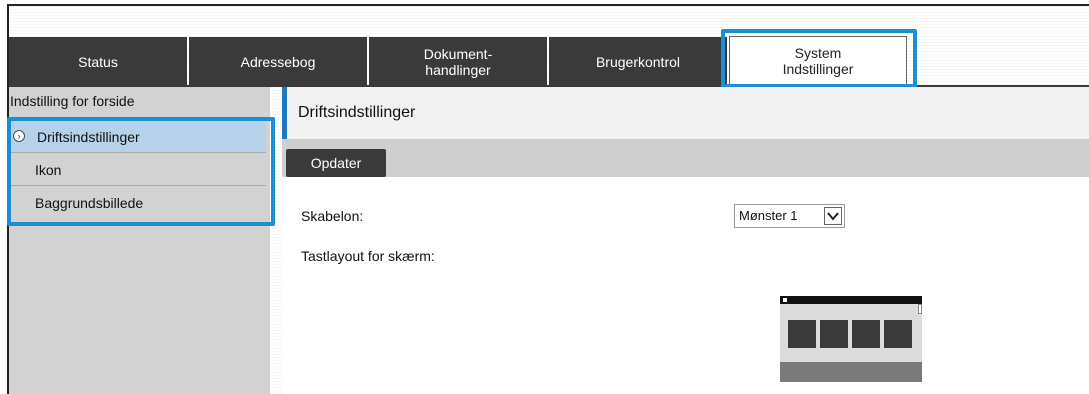 This screenshot has width=1089, height=394. I want to click on title-accent, so click(284, 113).